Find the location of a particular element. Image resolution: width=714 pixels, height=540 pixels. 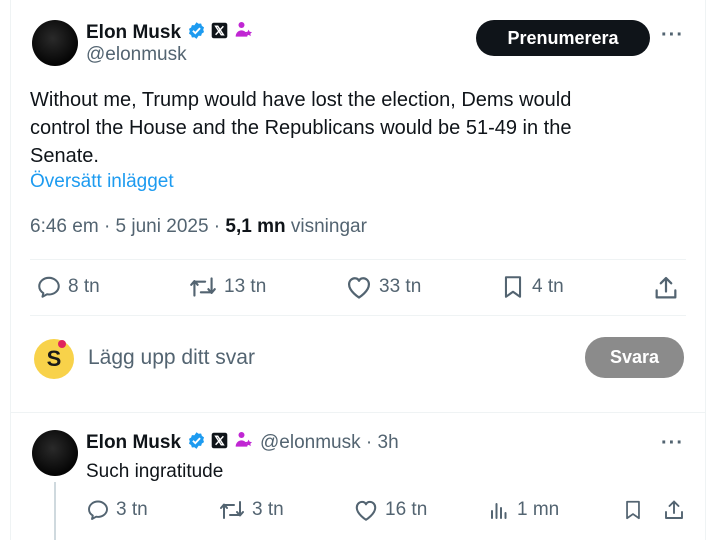

author-avatar is located at coordinates (55, 43).